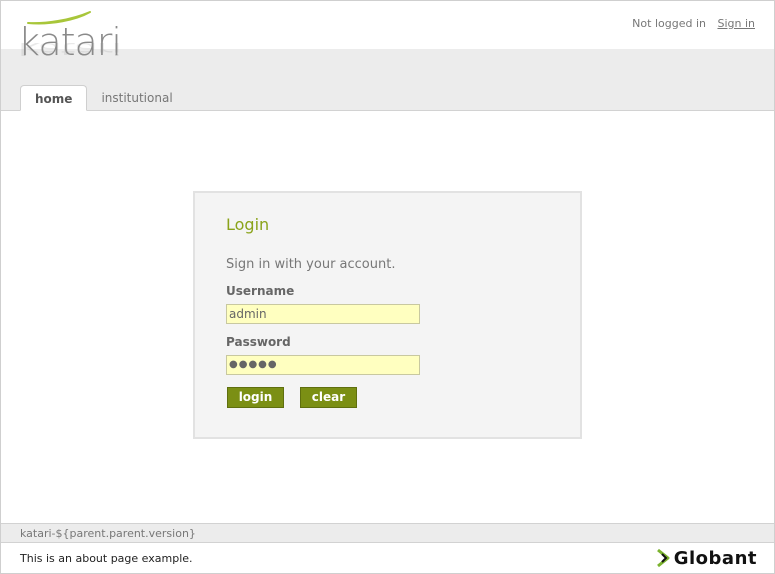  Describe the element at coordinates (54, 98) in the screenshot. I see `tab-home: home` at that location.